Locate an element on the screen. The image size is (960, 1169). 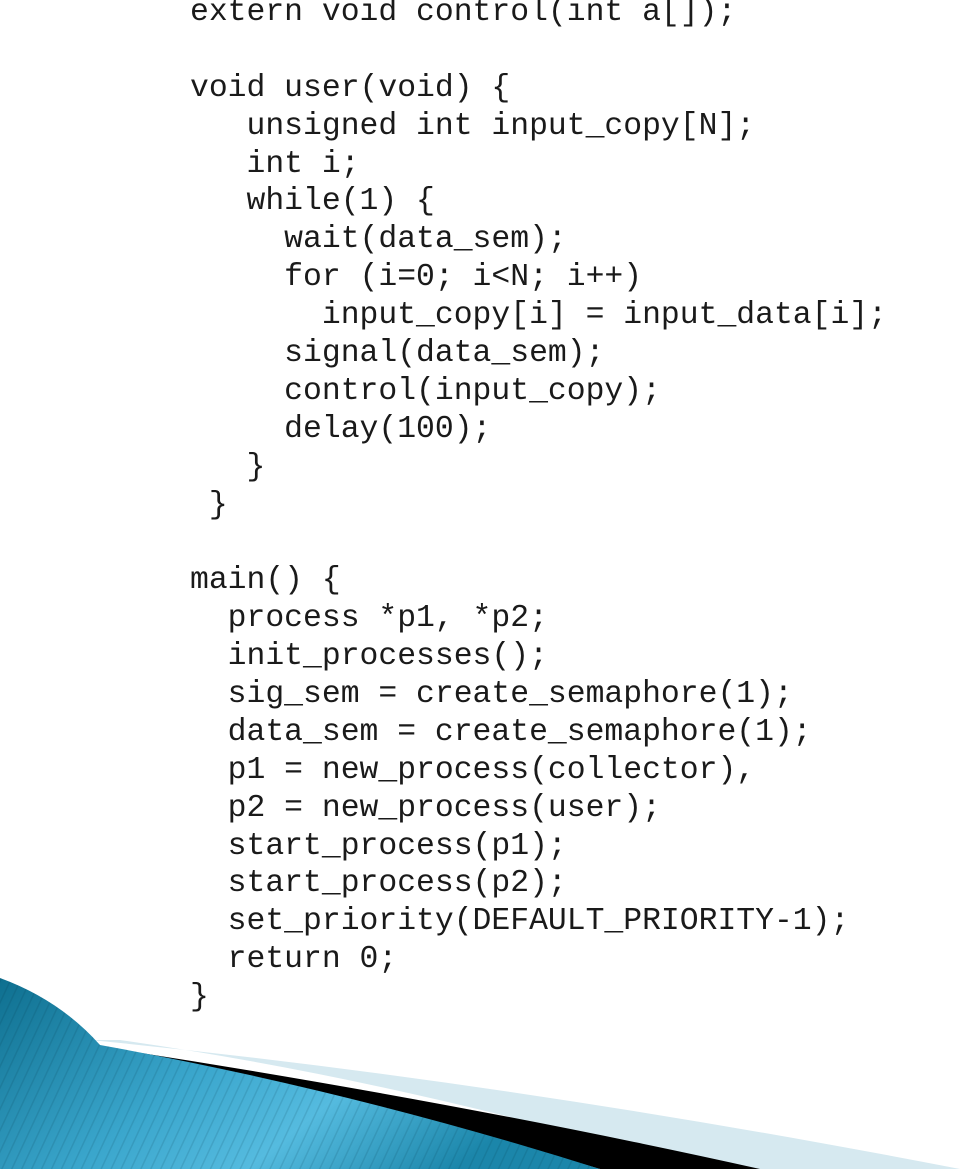
code-line: unsigned int input_copy[N]; is located at coordinates (473, 126).